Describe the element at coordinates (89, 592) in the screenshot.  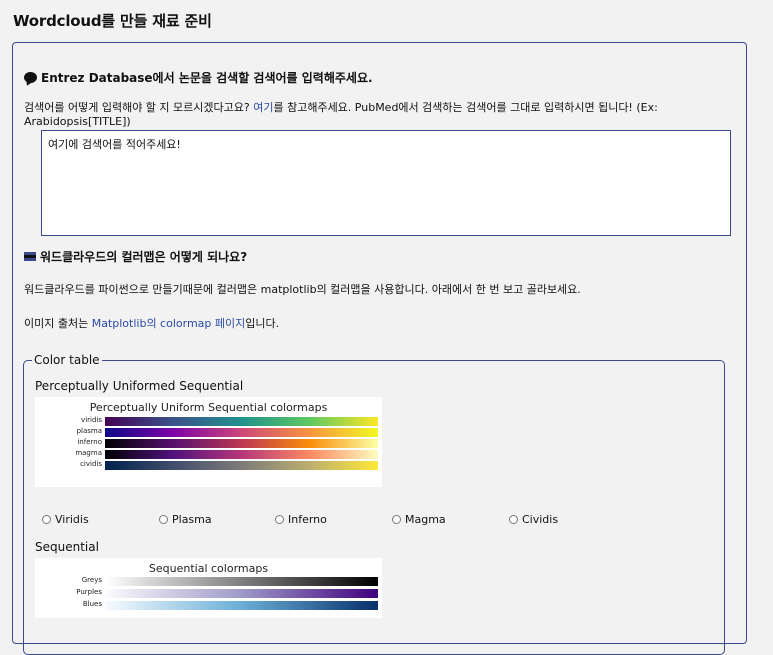
I see `colormap-label: Purples` at that location.